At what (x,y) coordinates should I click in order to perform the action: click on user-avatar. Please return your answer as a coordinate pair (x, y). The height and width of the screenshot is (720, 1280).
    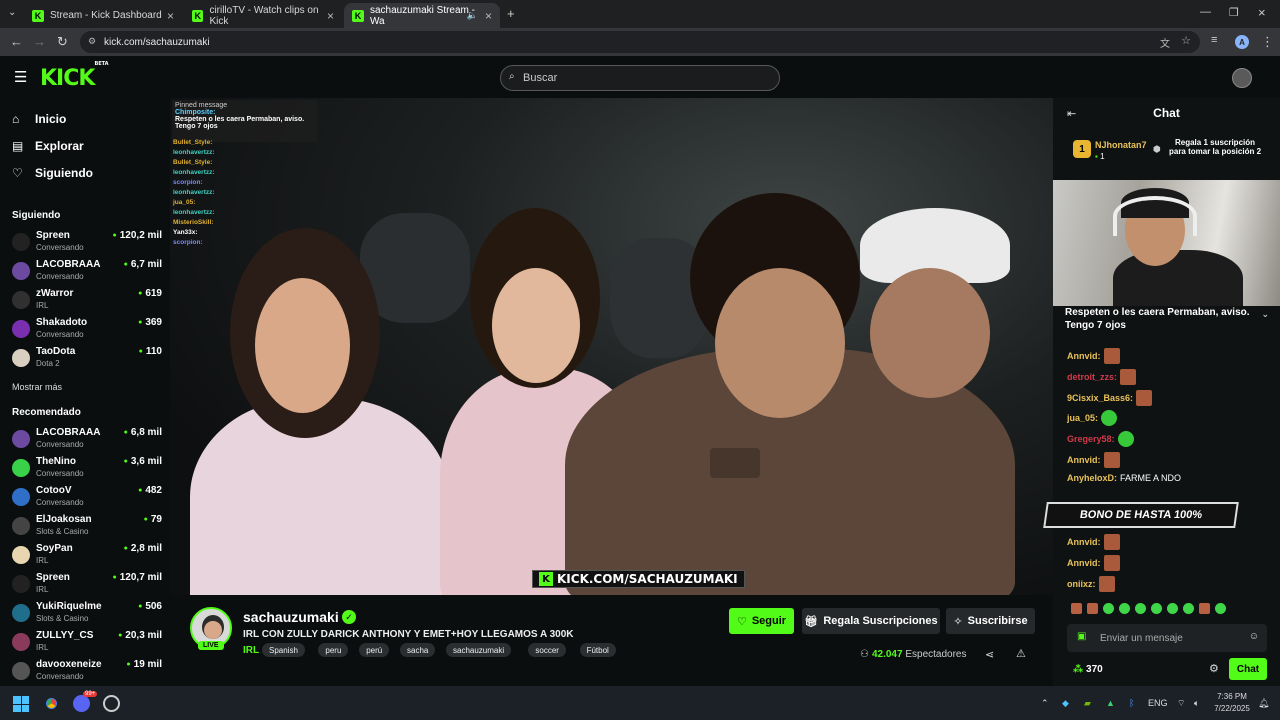
    Looking at the image, I should click on (1242, 78).